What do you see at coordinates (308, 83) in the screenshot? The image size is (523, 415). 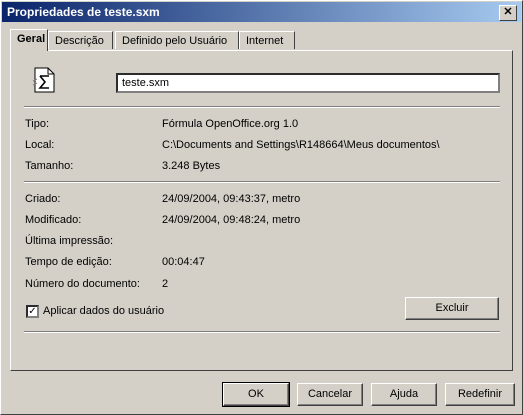 I see `filename-input` at bounding box center [308, 83].